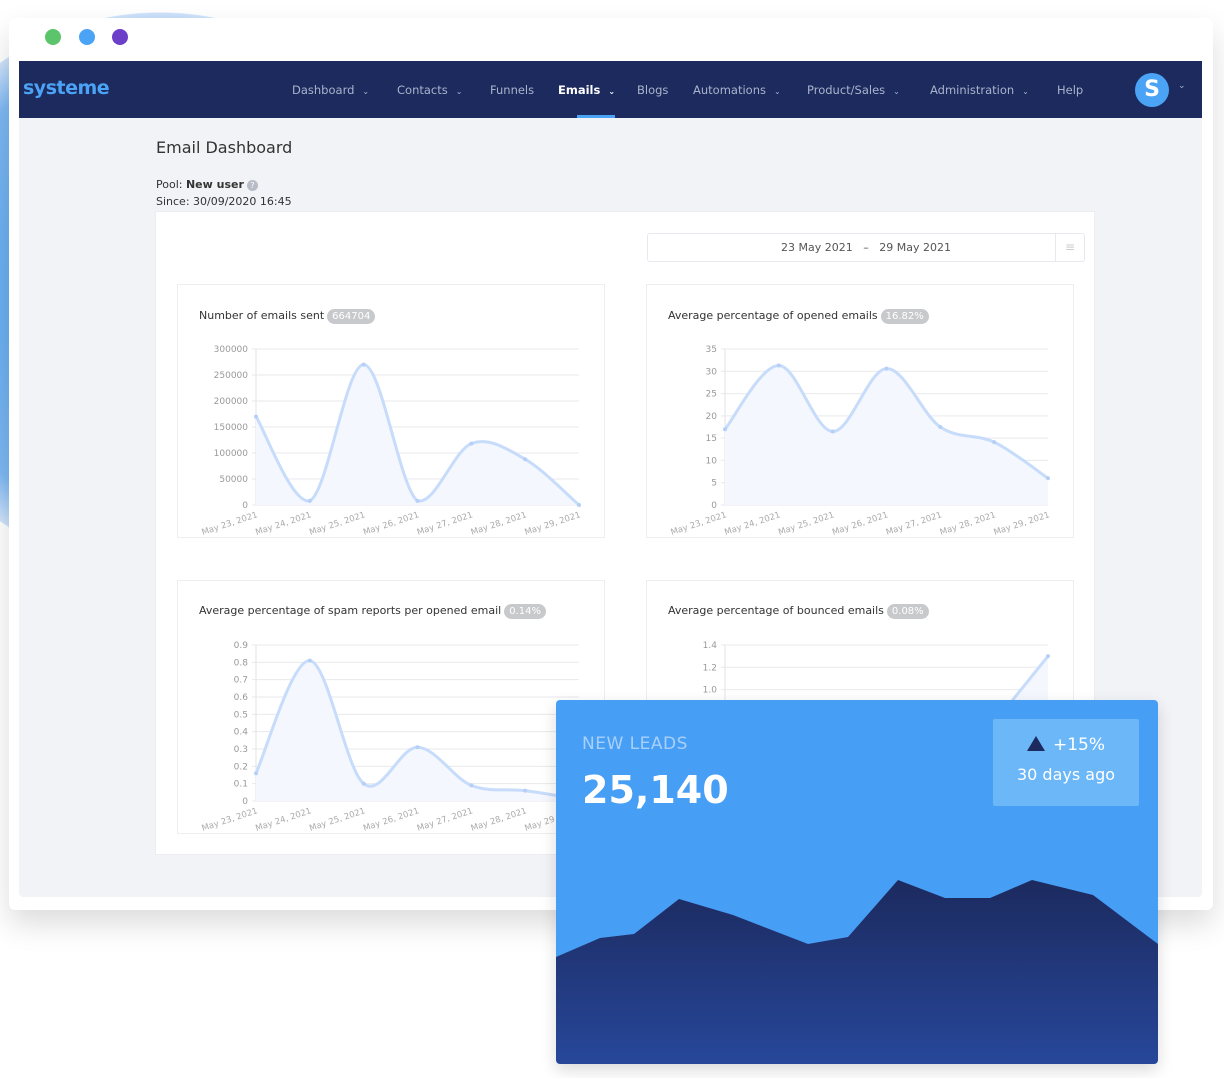  Describe the element at coordinates (241, 663) in the screenshot. I see `y-tick-label: 0.8` at that location.